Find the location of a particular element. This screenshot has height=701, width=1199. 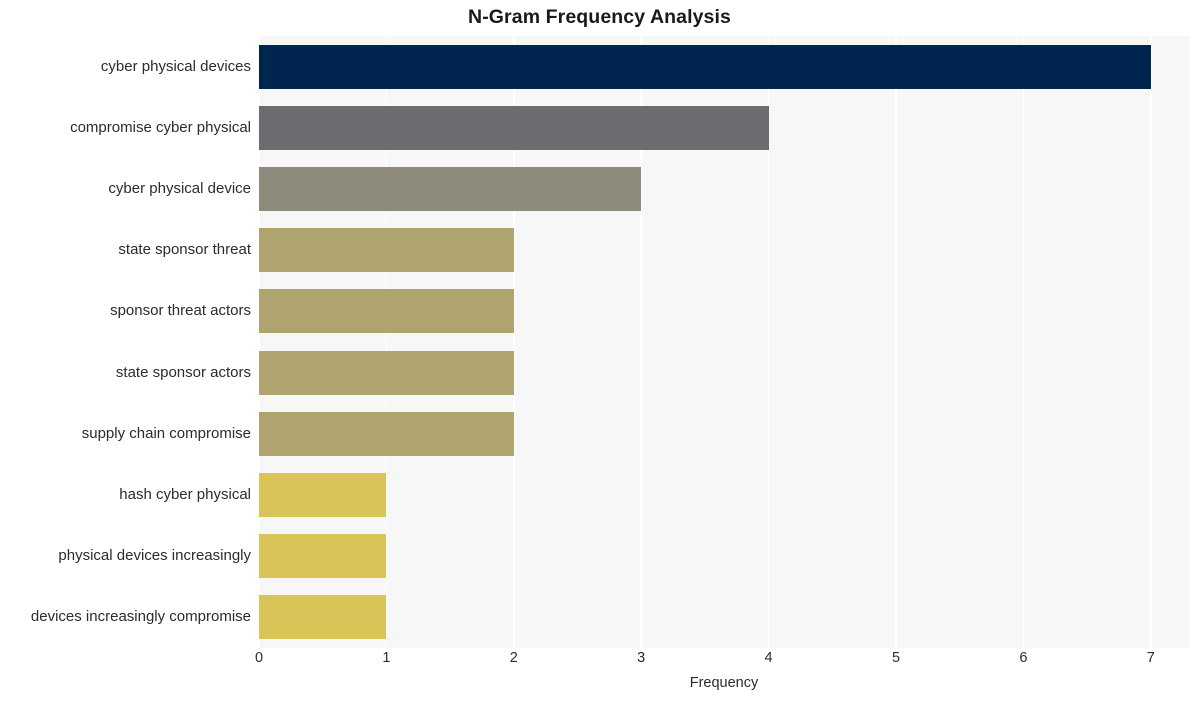

y-axis-label: cyber physical device is located at coordinates (179, 188).